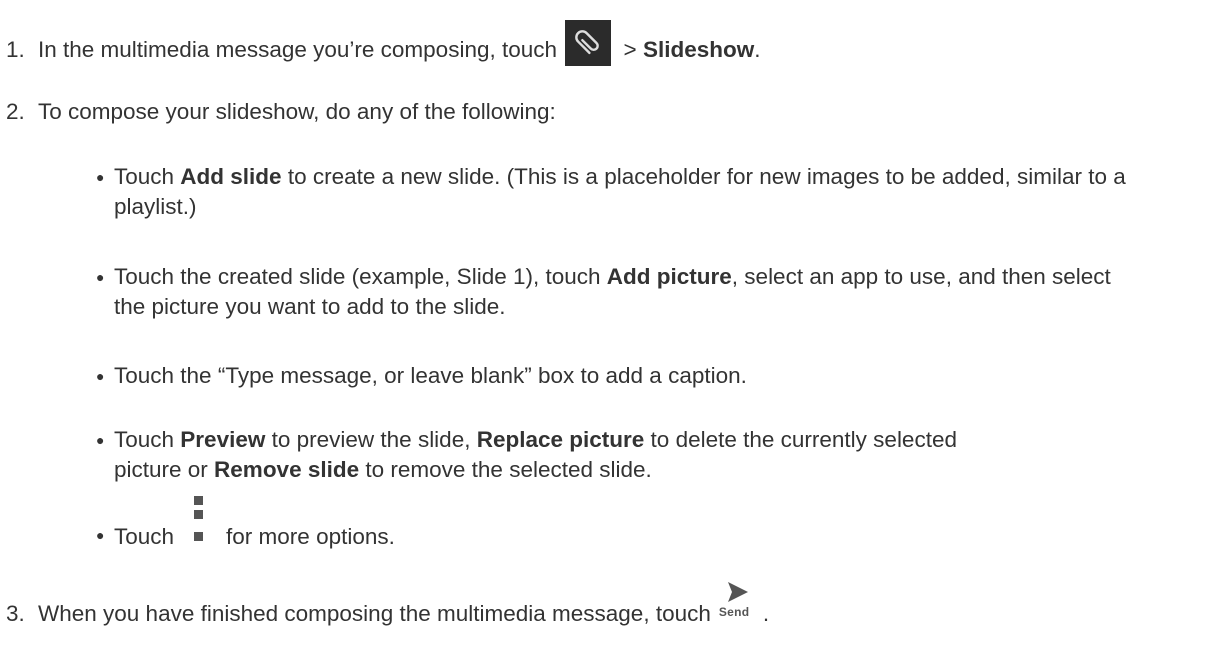 This screenshot has width=1223, height=652. Describe the element at coordinates (199, 520) in the screenshot. I see `more-options-icon` at that location.